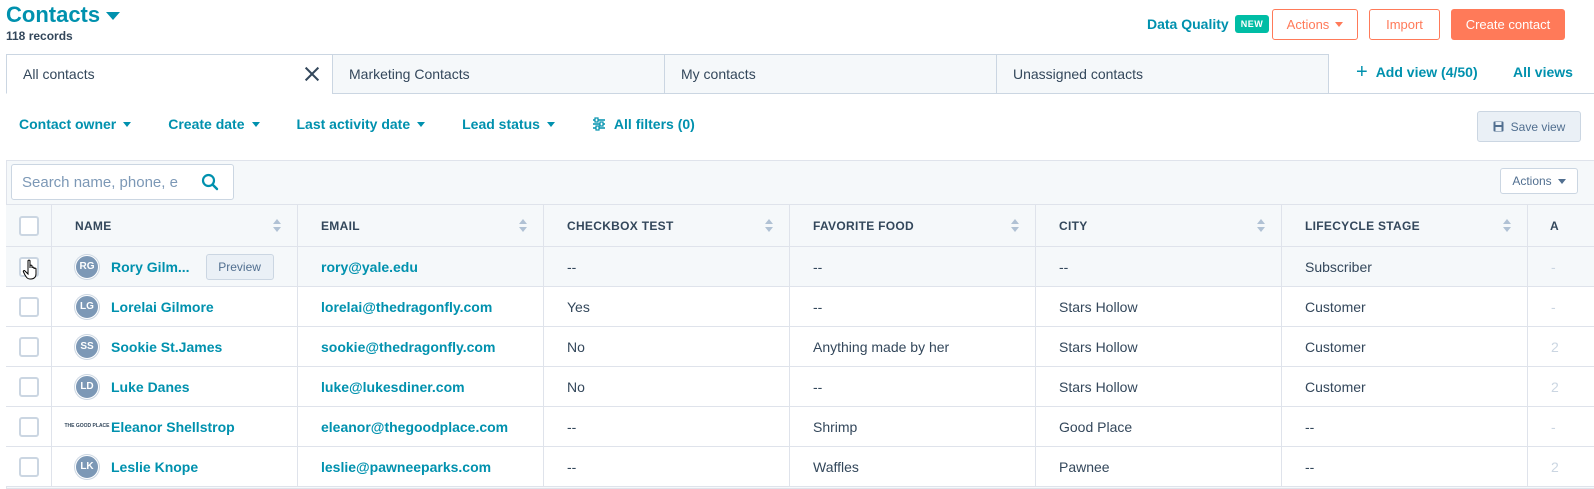 Image resolution: width=1594 pixels, height=489 pixels. What do you see at coordinates (239, 266) in the screenshot?
I see `preview-button: Preview` at bounding box center [239, 266].